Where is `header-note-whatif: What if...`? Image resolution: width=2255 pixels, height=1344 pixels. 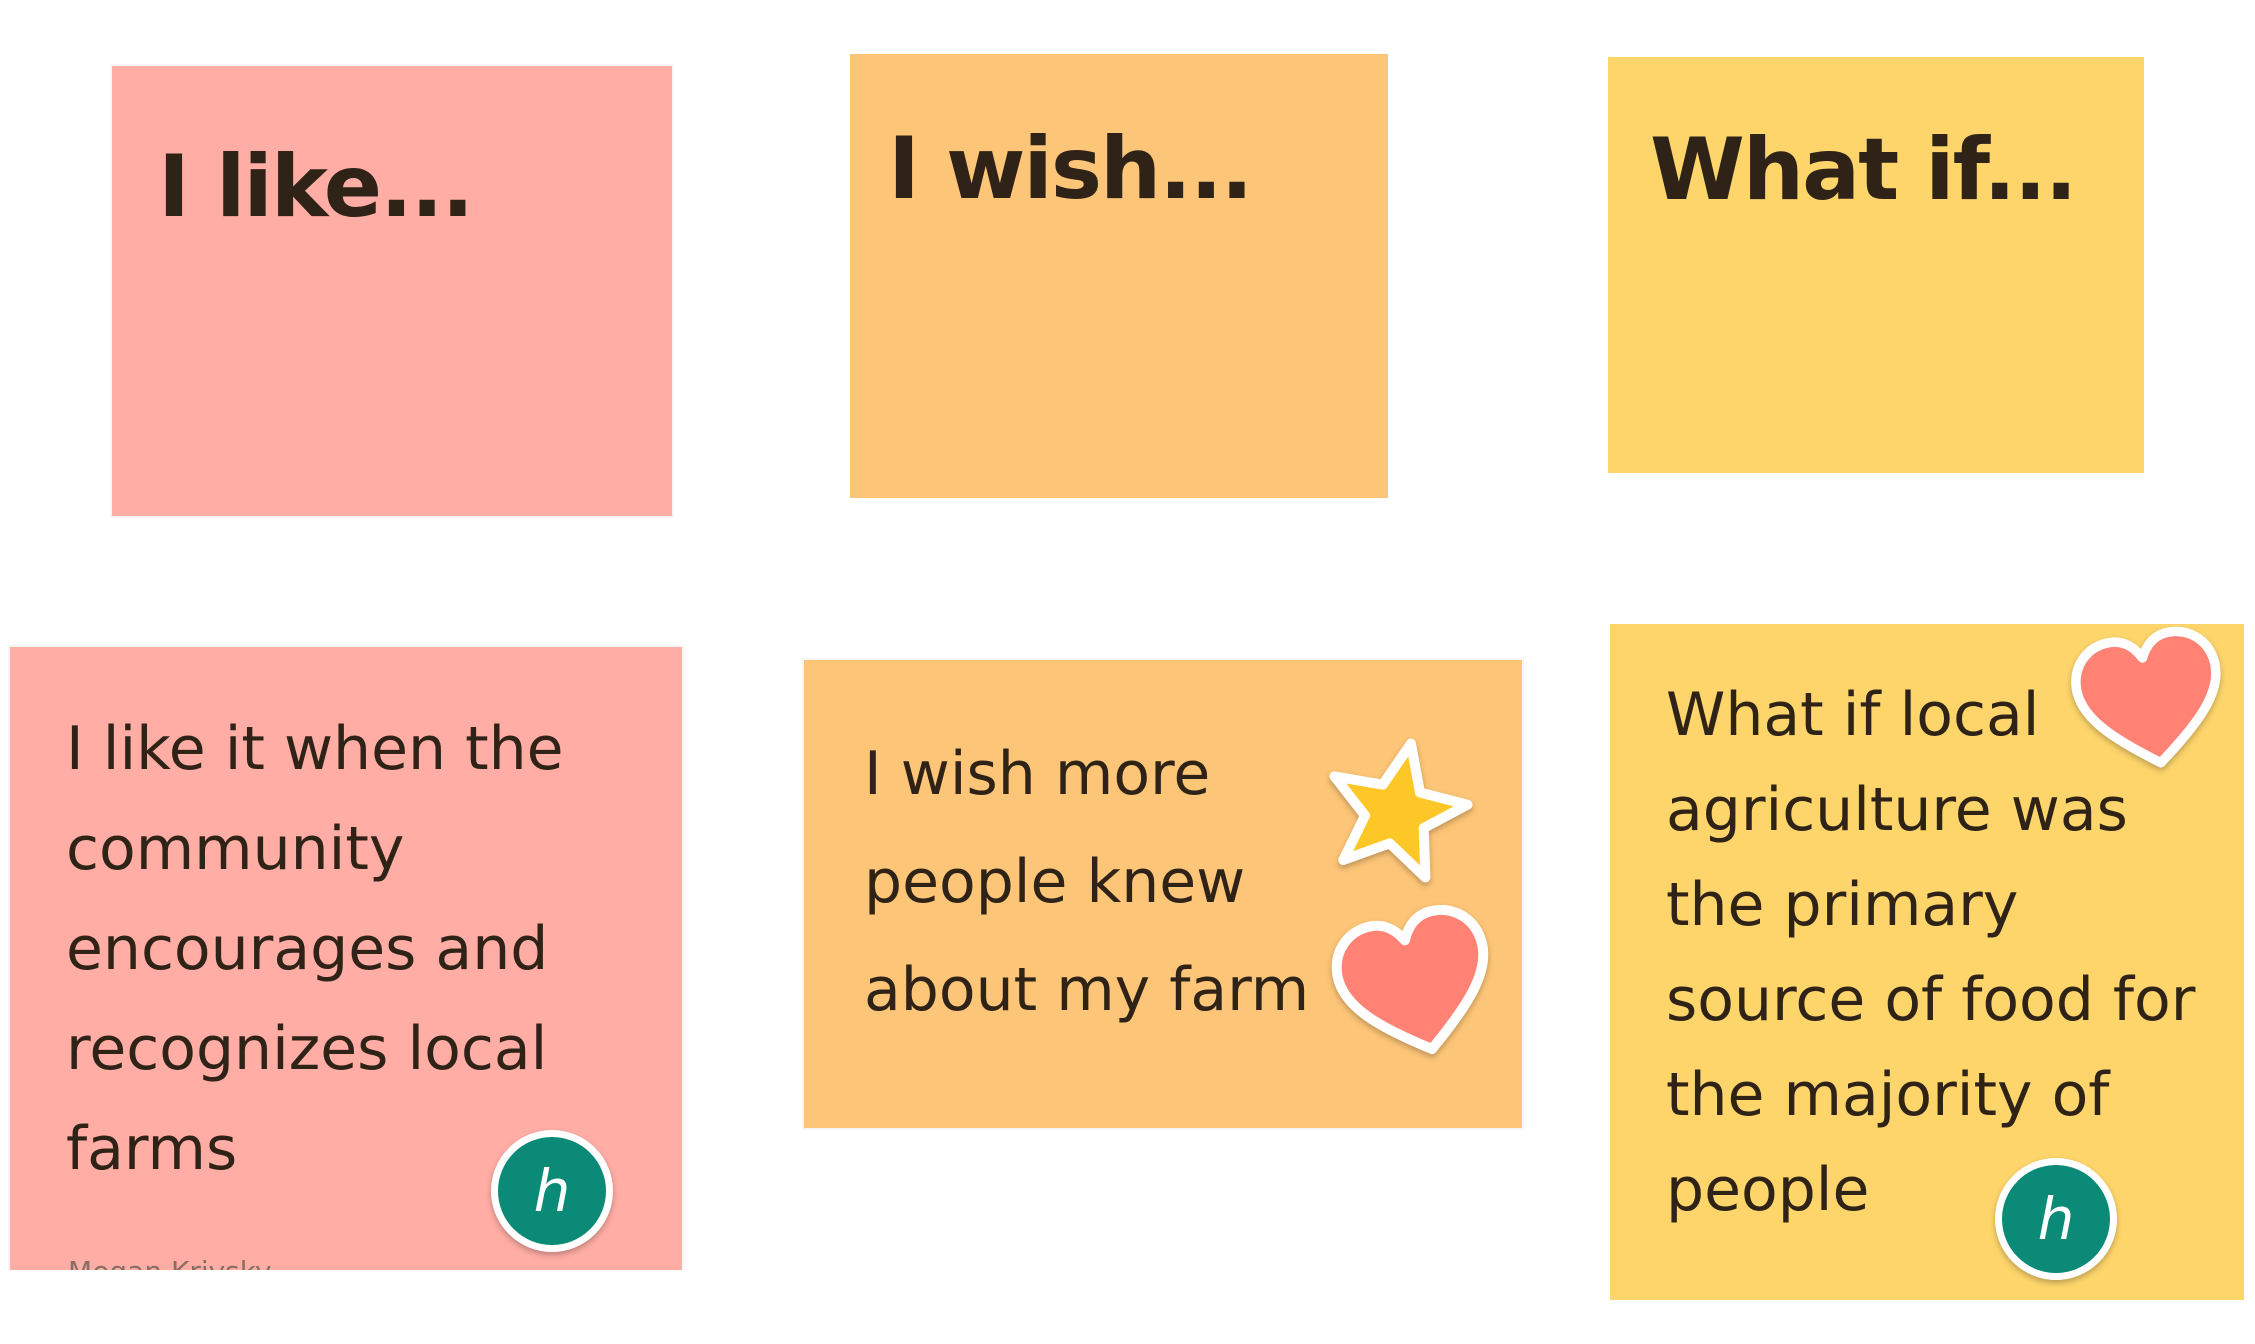 header-note-whatif: What if... is located at coordinates (1876, 265).